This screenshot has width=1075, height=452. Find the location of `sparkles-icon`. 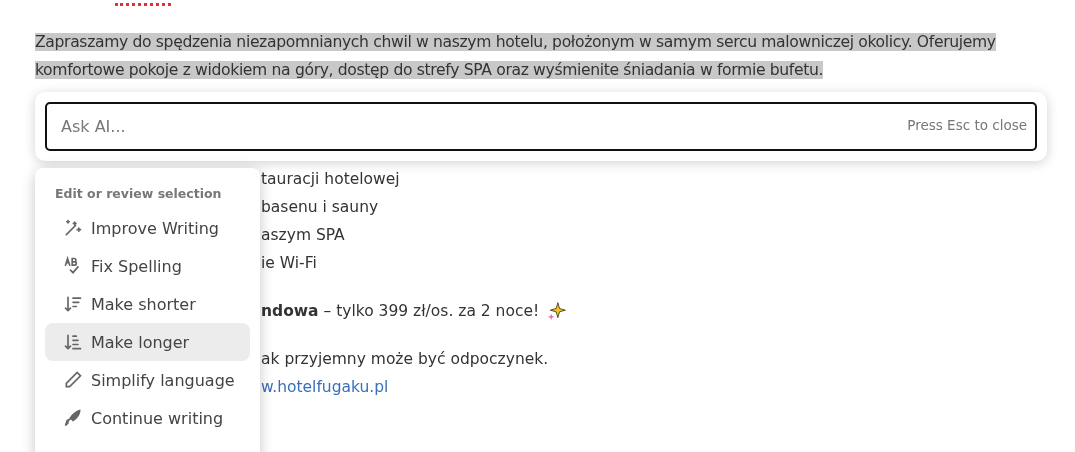

sparkles-icon is located at coordinates (557, 311).